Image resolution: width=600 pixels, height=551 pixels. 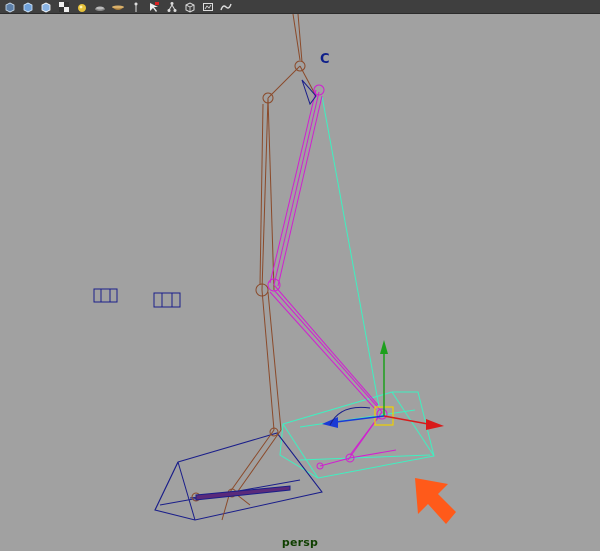 What do you see at coordinates (435, 501) in the screenshot?
I see `arrow-annotation-icon` at bounding box center [435, 501].